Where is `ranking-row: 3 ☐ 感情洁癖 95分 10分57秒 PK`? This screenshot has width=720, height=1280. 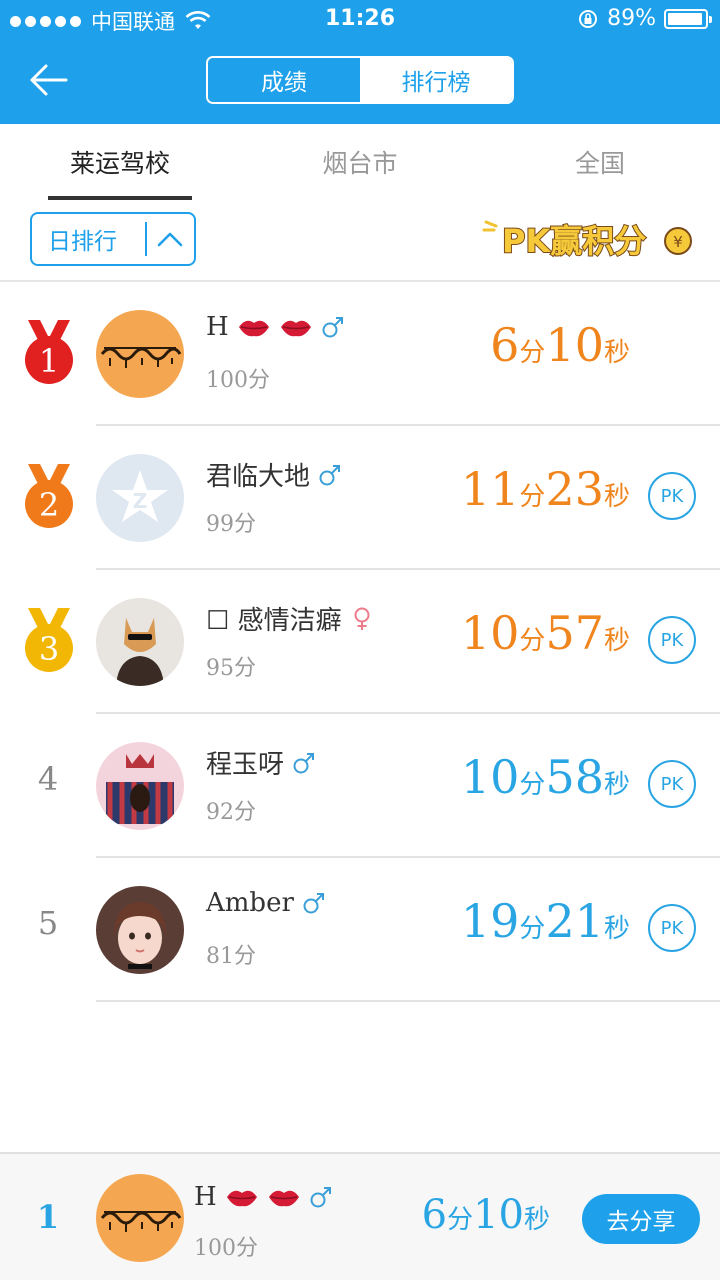 ranking-row: 3 ☐ 感情洁癖 95分 10分57秒 PK is located at coordinates (360, 642).